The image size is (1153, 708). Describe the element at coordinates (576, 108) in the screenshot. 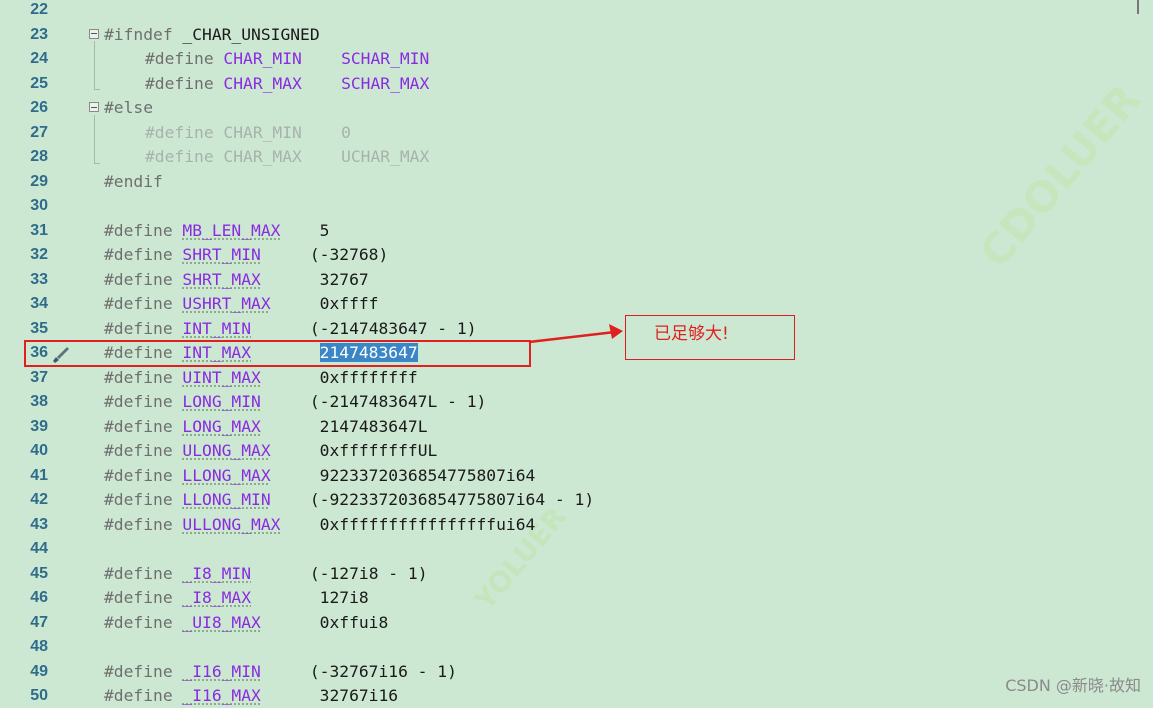

I see `code-line: 26 #else` at that location.